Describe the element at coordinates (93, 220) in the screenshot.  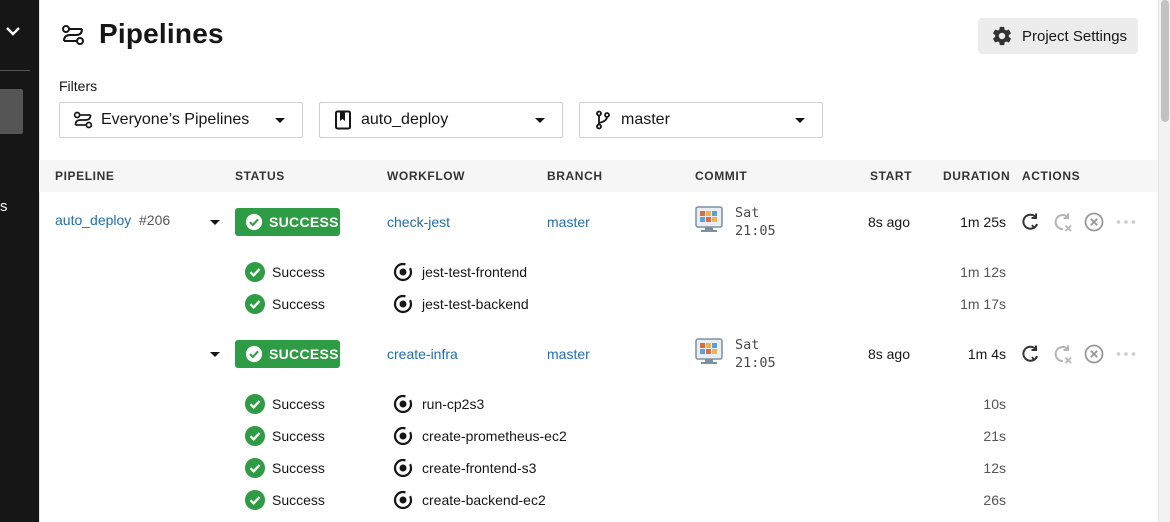
I see `pipeline-project-link: auto_deploy` at that location.